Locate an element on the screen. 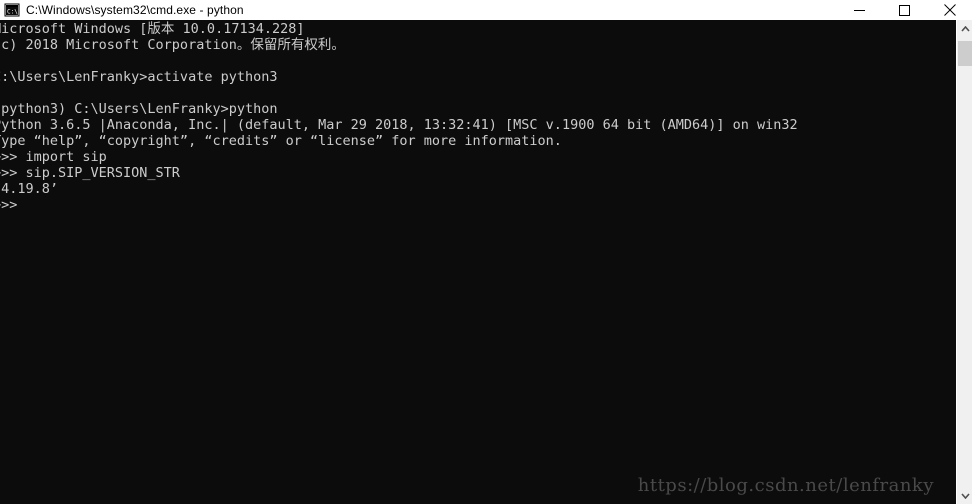 The width and height of the screenshot is (972, 504). title-bar: C:\ C:\Windows\system32\cmd.exe - python is located at coordinates (486, 10).